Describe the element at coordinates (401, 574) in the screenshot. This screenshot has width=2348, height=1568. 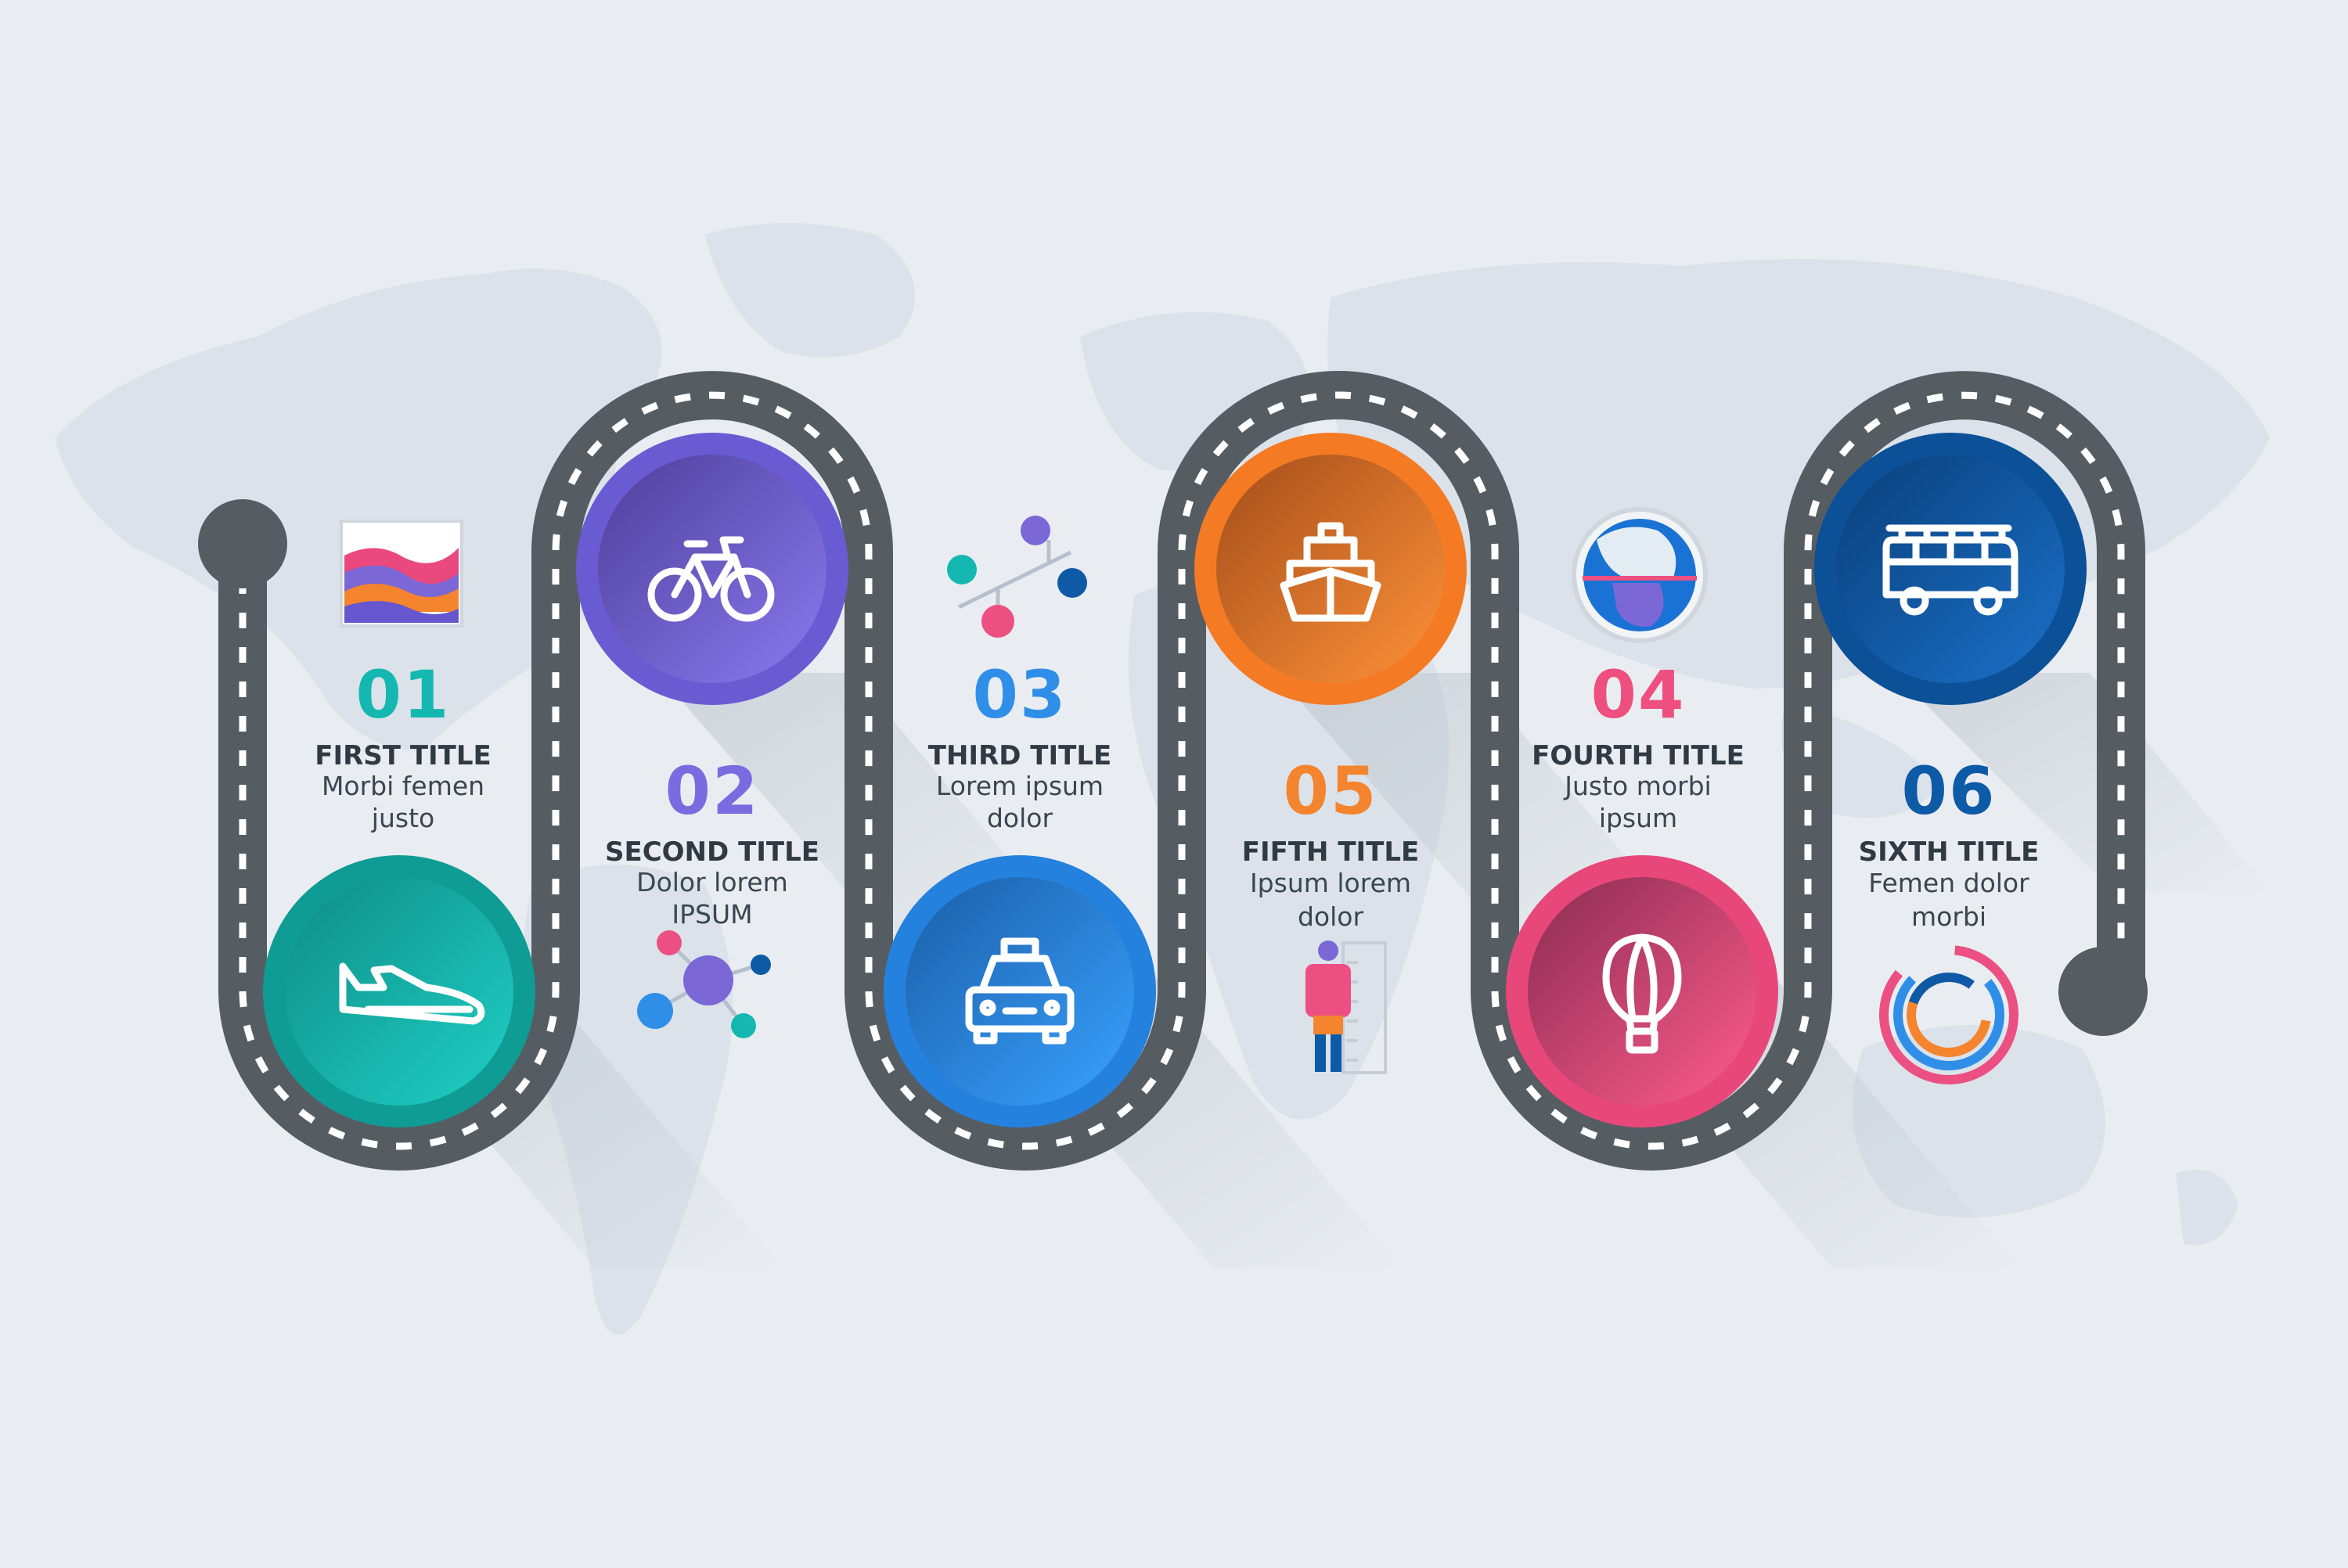
I see `wave-chart-icon` at that location.